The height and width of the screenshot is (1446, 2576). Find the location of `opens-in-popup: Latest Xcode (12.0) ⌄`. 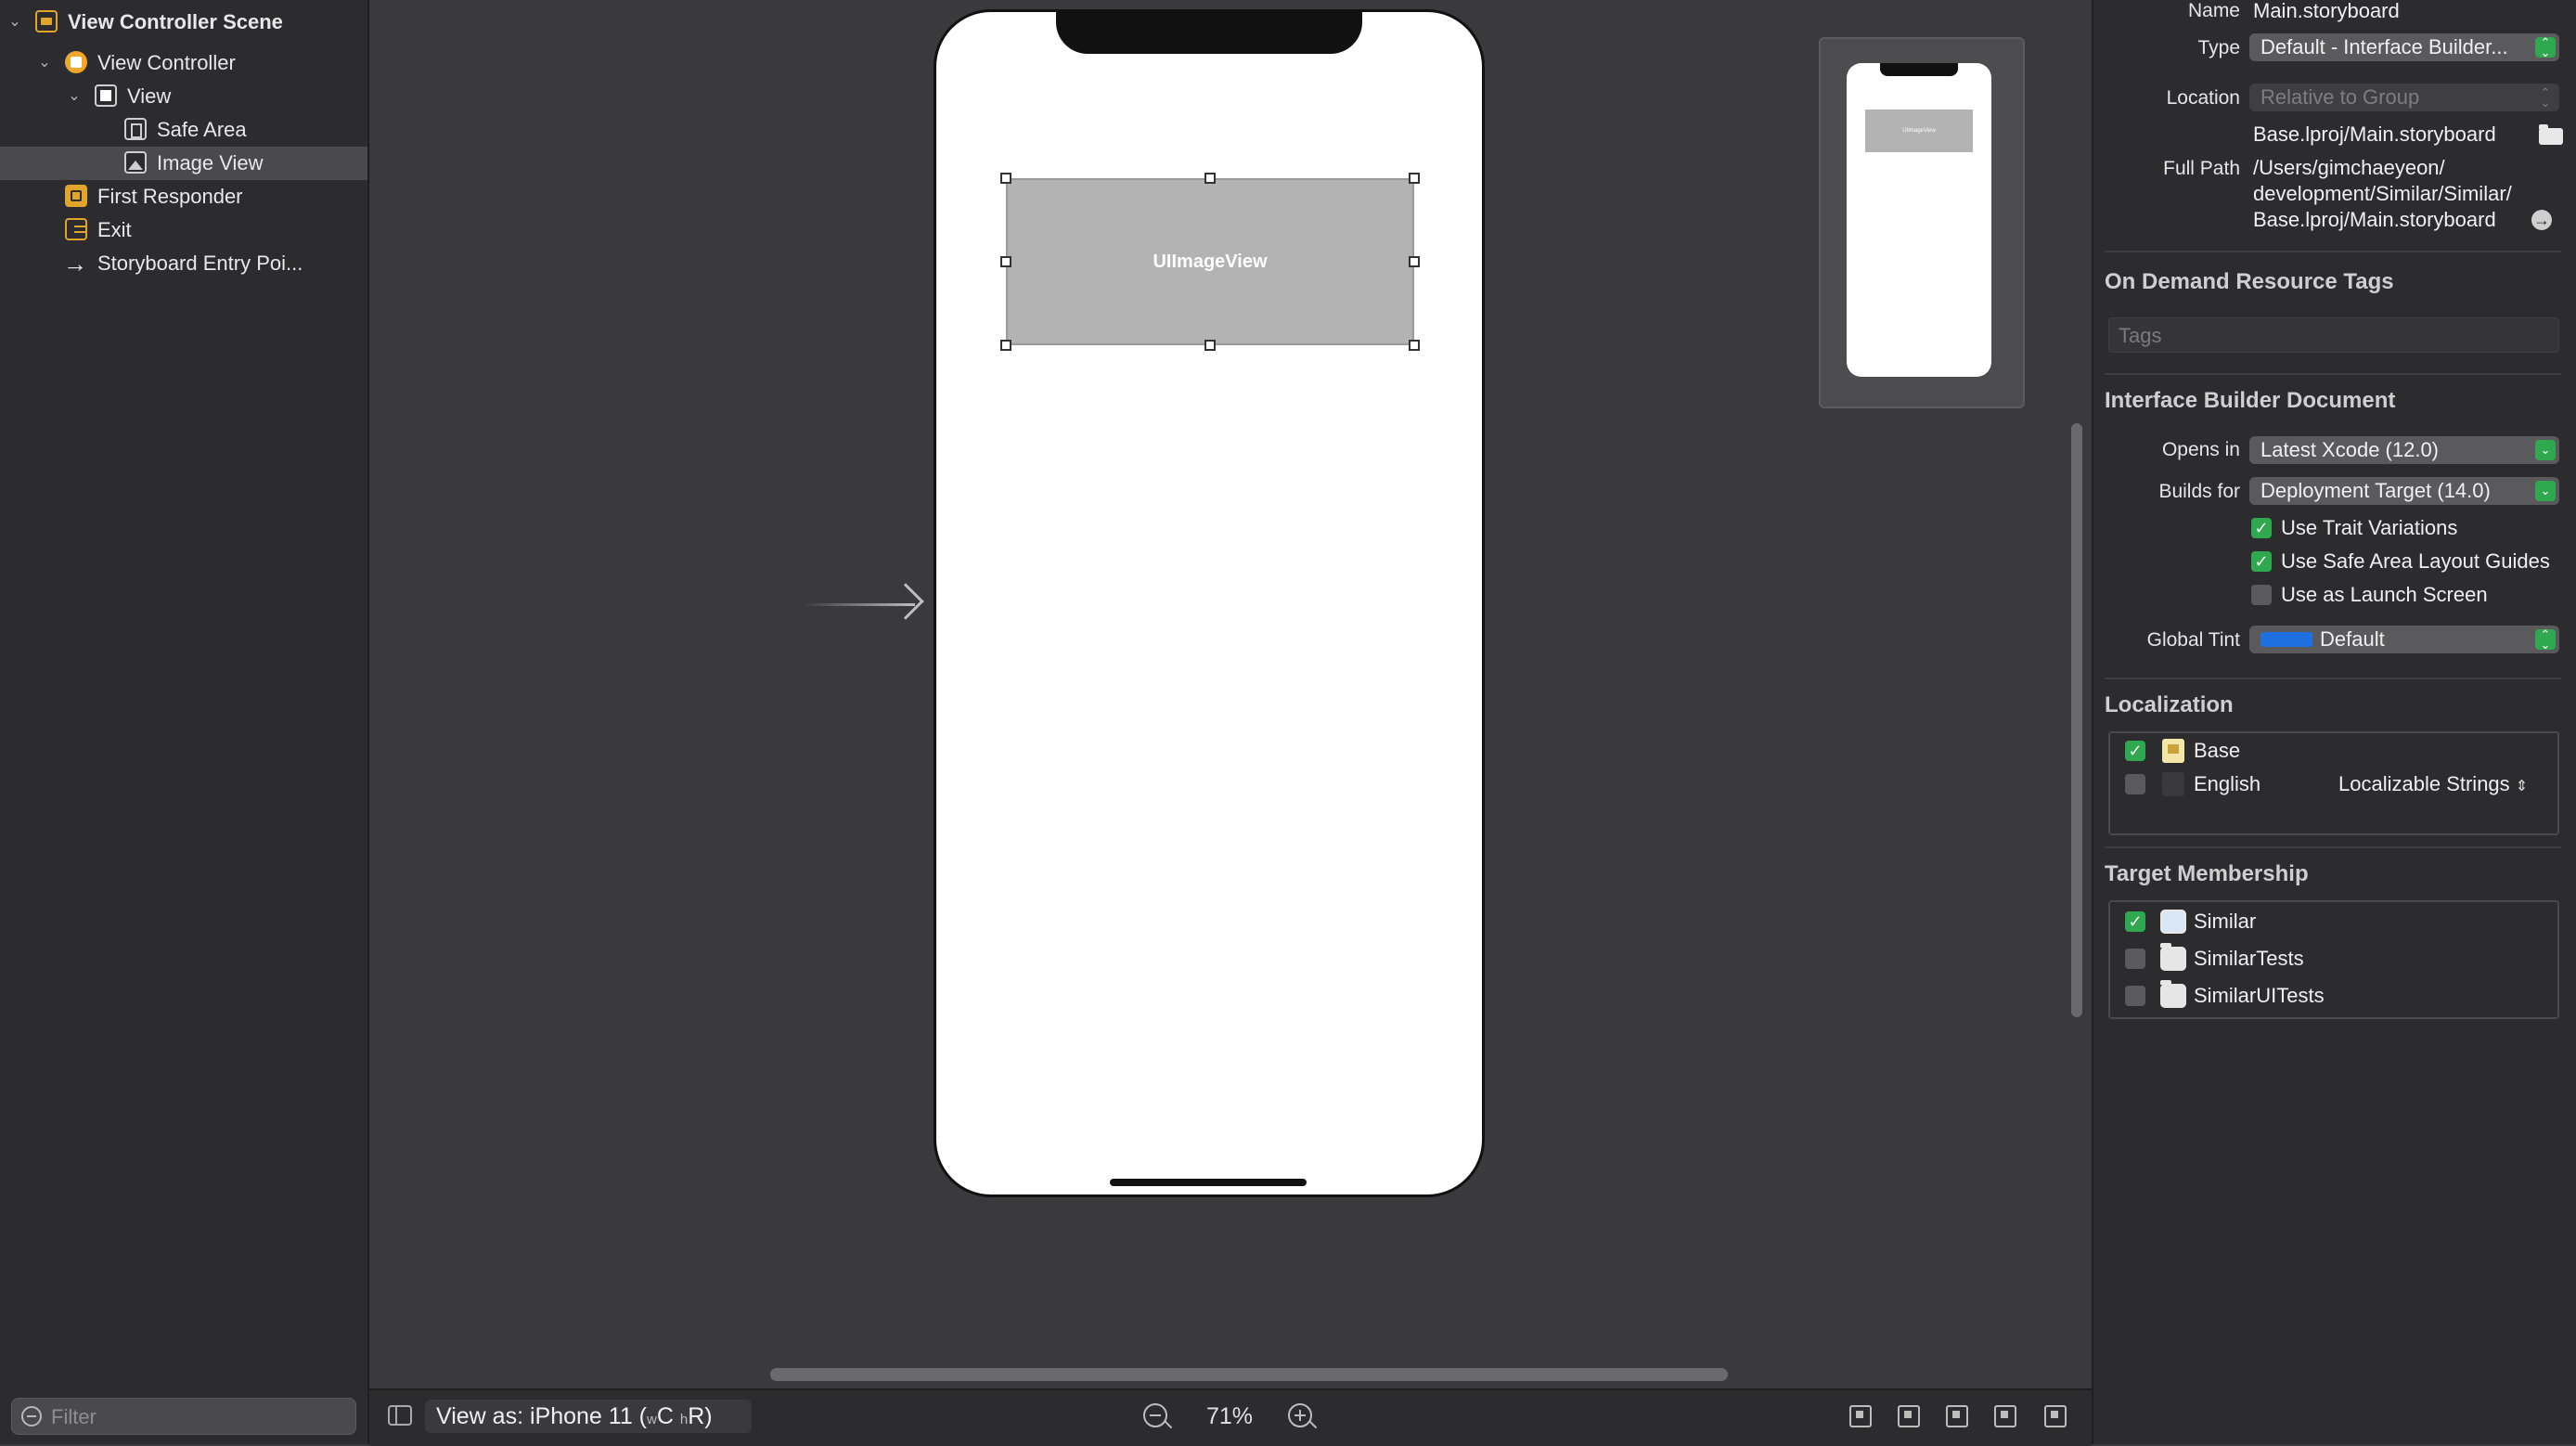

opens-in-popup: Latest Xcode (12.0) ⌄ is located at coordinates (2404, 450).